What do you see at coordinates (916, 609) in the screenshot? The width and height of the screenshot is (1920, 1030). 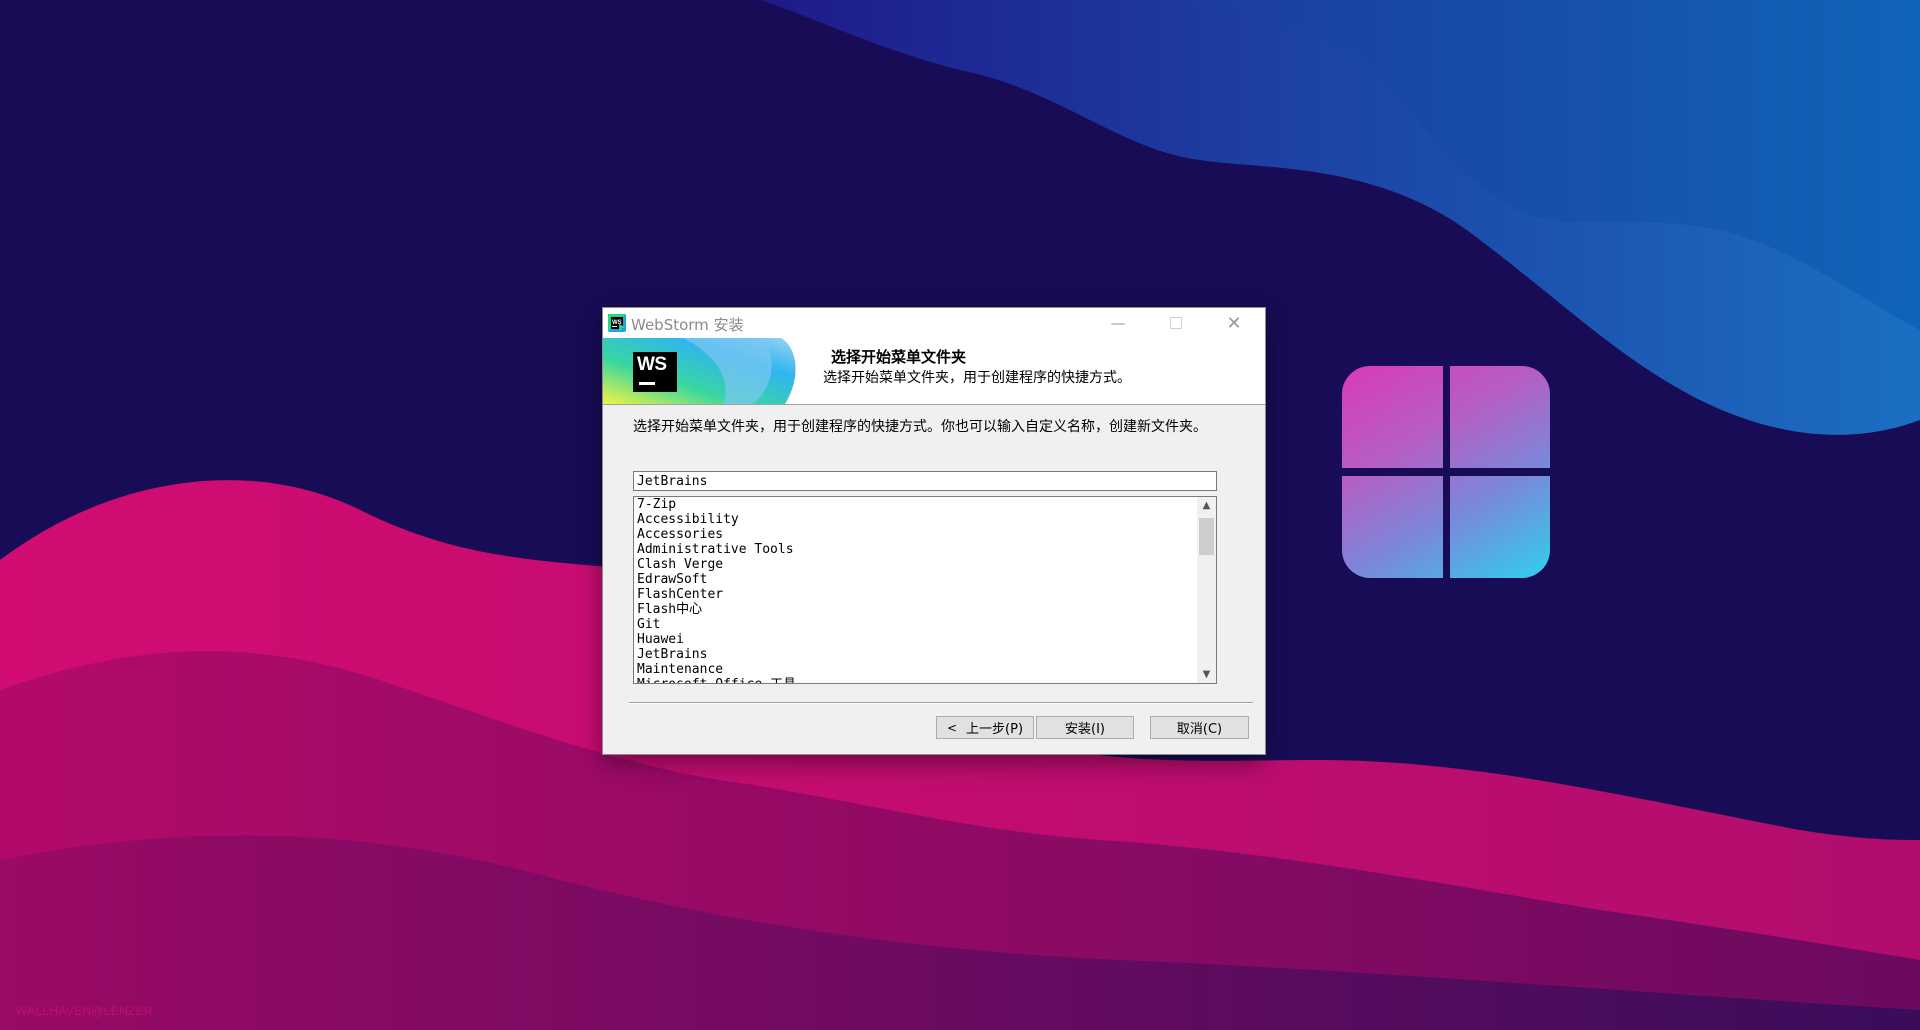 I see `folder-list-item: Flash中心` at bounding box center [916, 609].